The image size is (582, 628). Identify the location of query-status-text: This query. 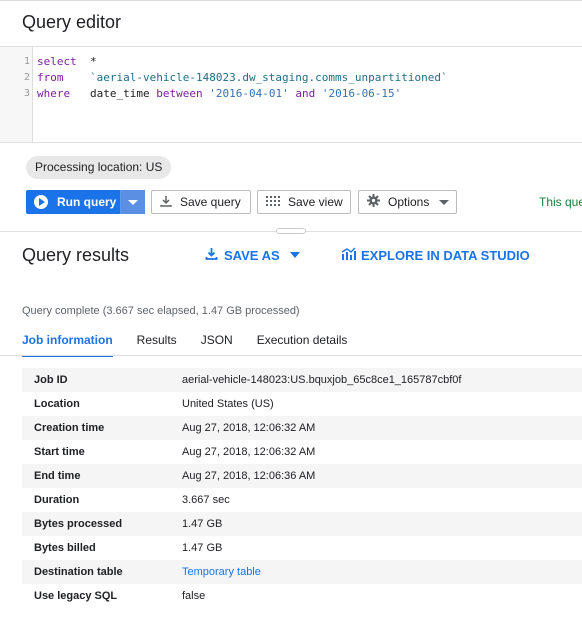
(560, 202).